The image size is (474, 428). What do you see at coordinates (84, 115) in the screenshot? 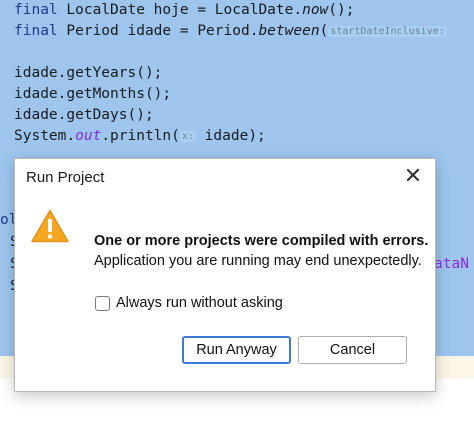
I see `code-line: idade.getDays();` at bounding box center [84, 115].